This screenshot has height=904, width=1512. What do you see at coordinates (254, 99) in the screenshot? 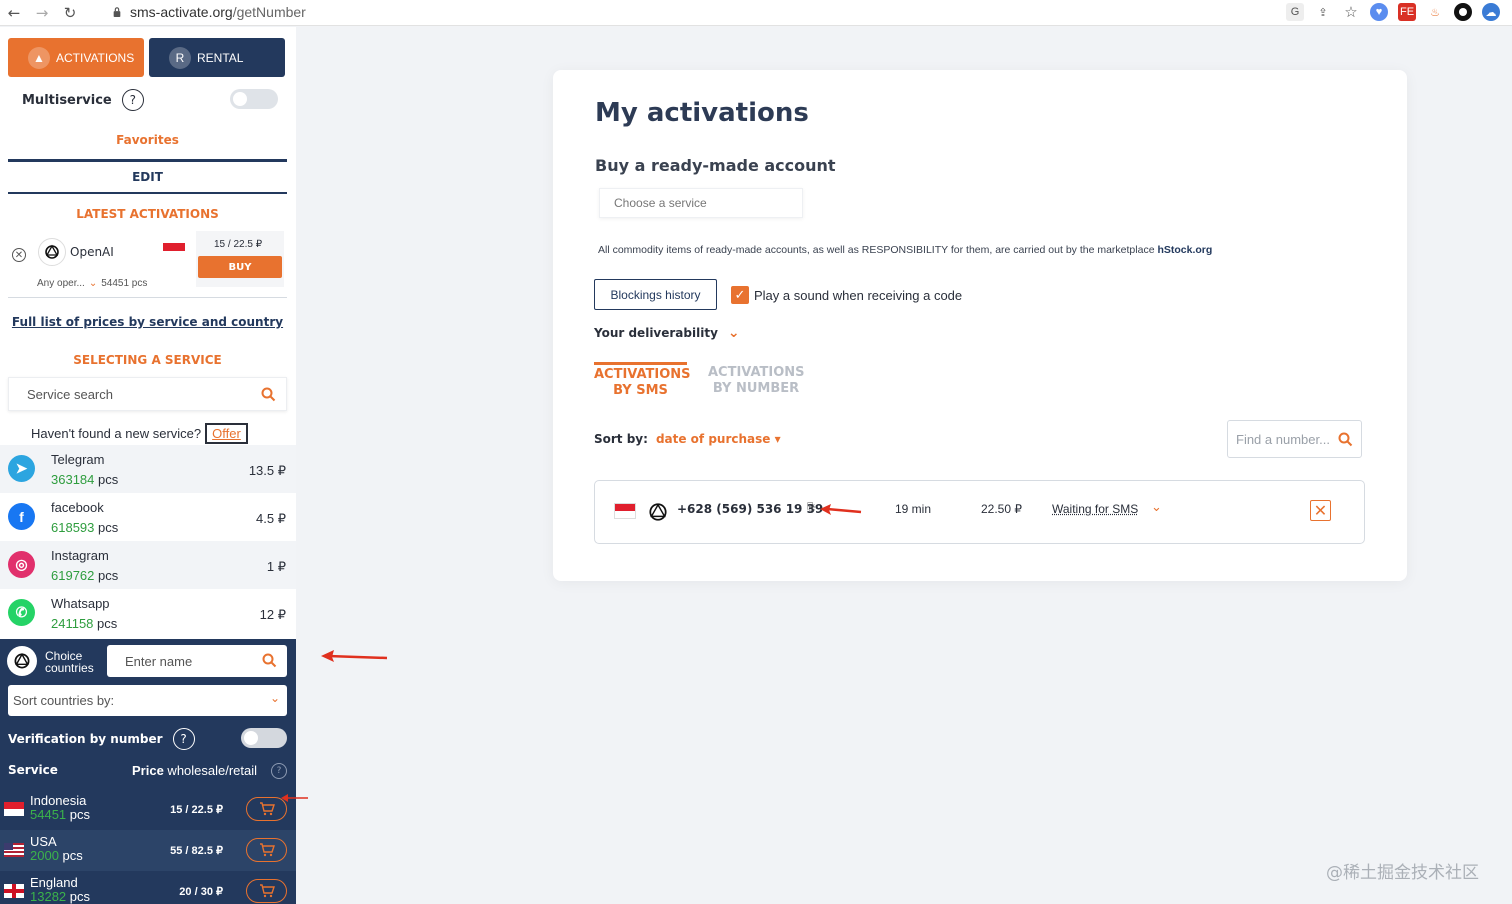
I see `multiservice-toggle` at bounding box center [254, 99].